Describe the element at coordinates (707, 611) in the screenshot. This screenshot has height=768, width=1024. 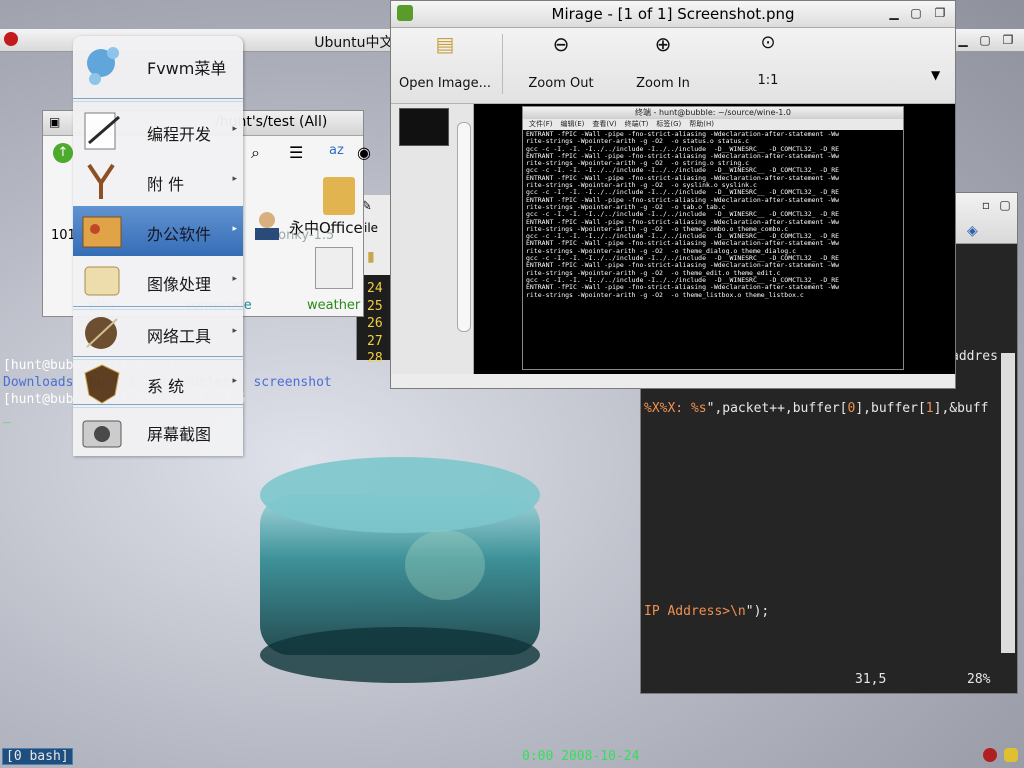
I see `vim-code-line-2: IP Address>\n");` at that location.